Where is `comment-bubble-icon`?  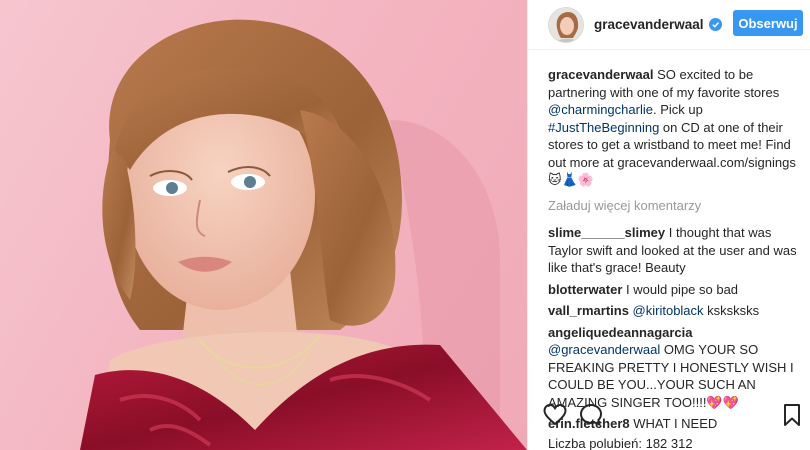
comment-bubble-icon is located at coordinates (591, 415).